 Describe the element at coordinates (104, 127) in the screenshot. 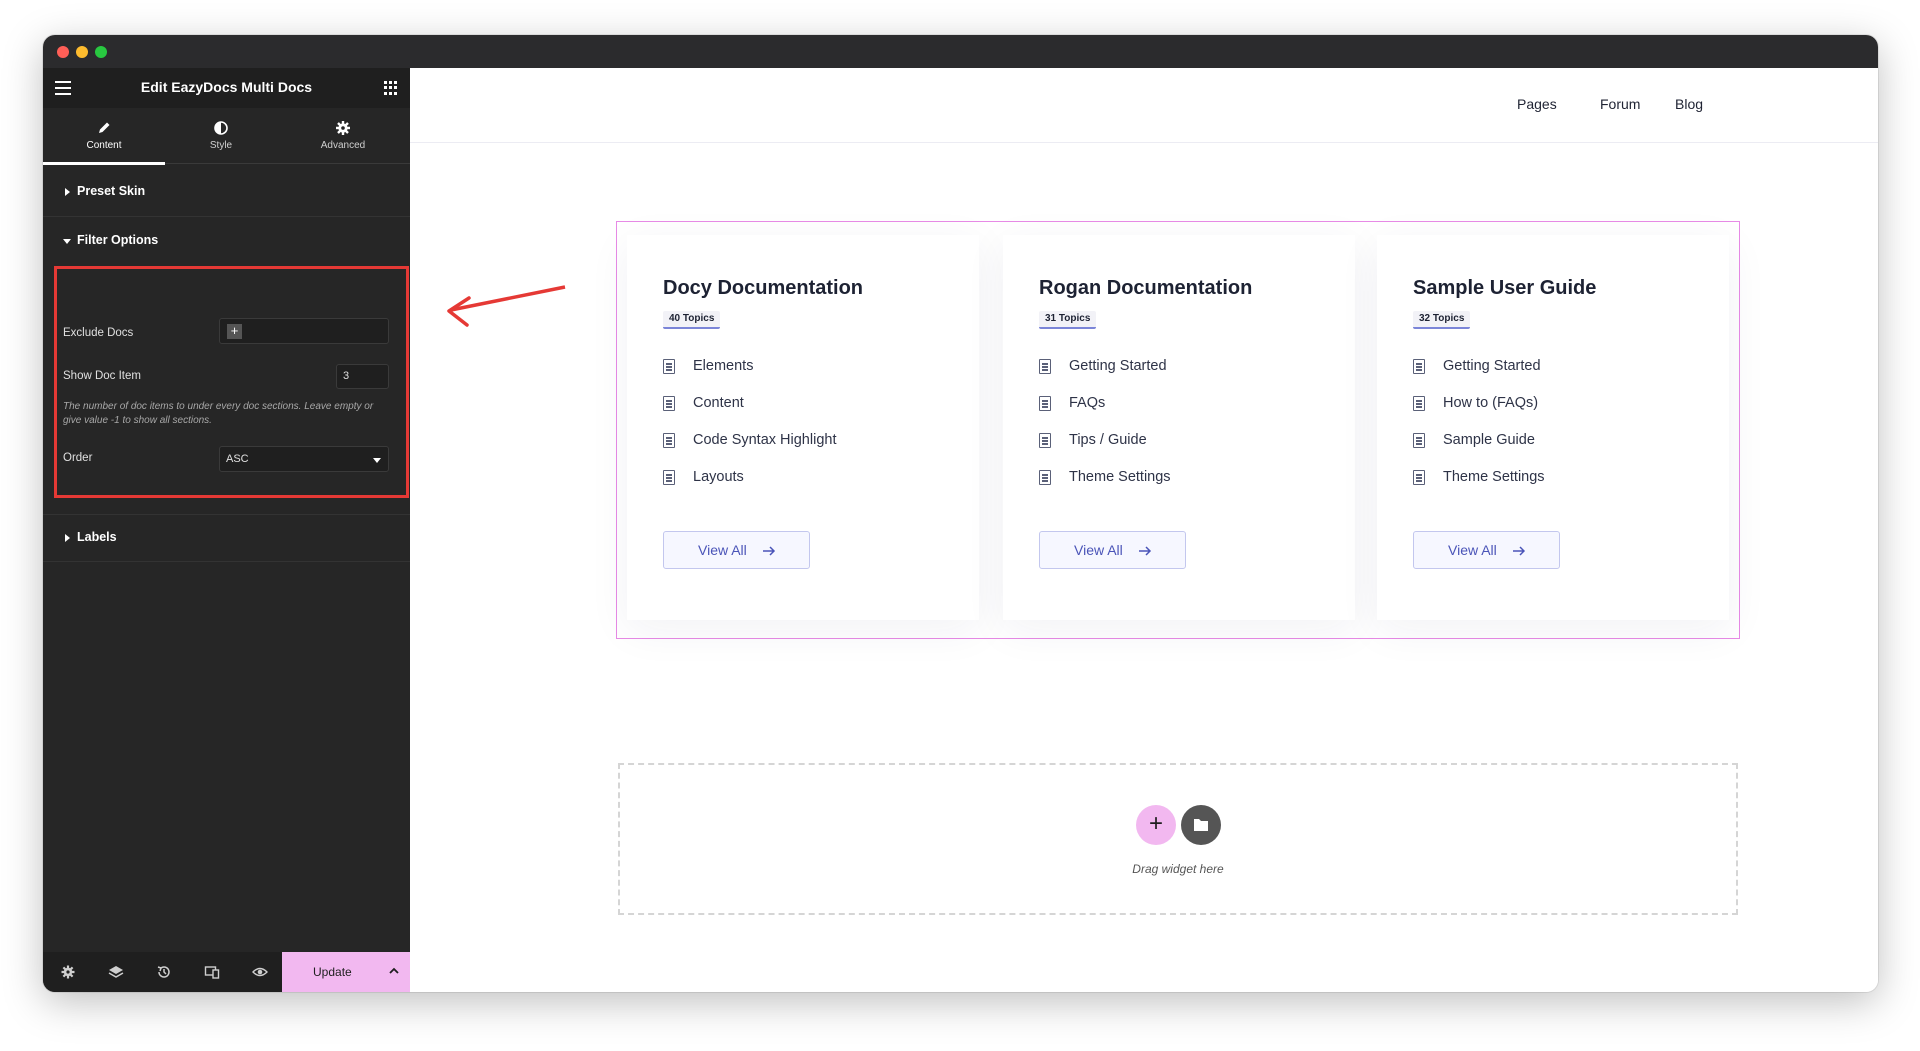

I see `pencil-icon` at that location.